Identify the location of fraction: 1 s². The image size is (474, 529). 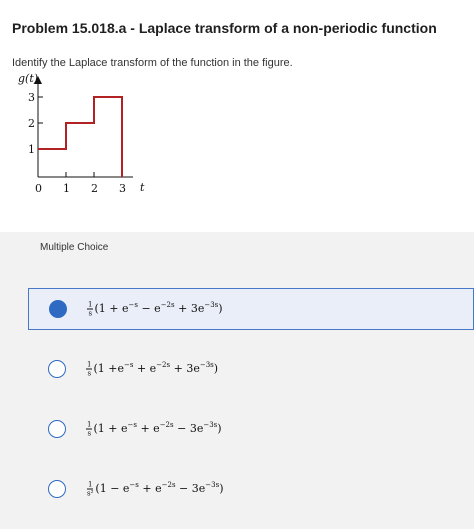
(90, 489).